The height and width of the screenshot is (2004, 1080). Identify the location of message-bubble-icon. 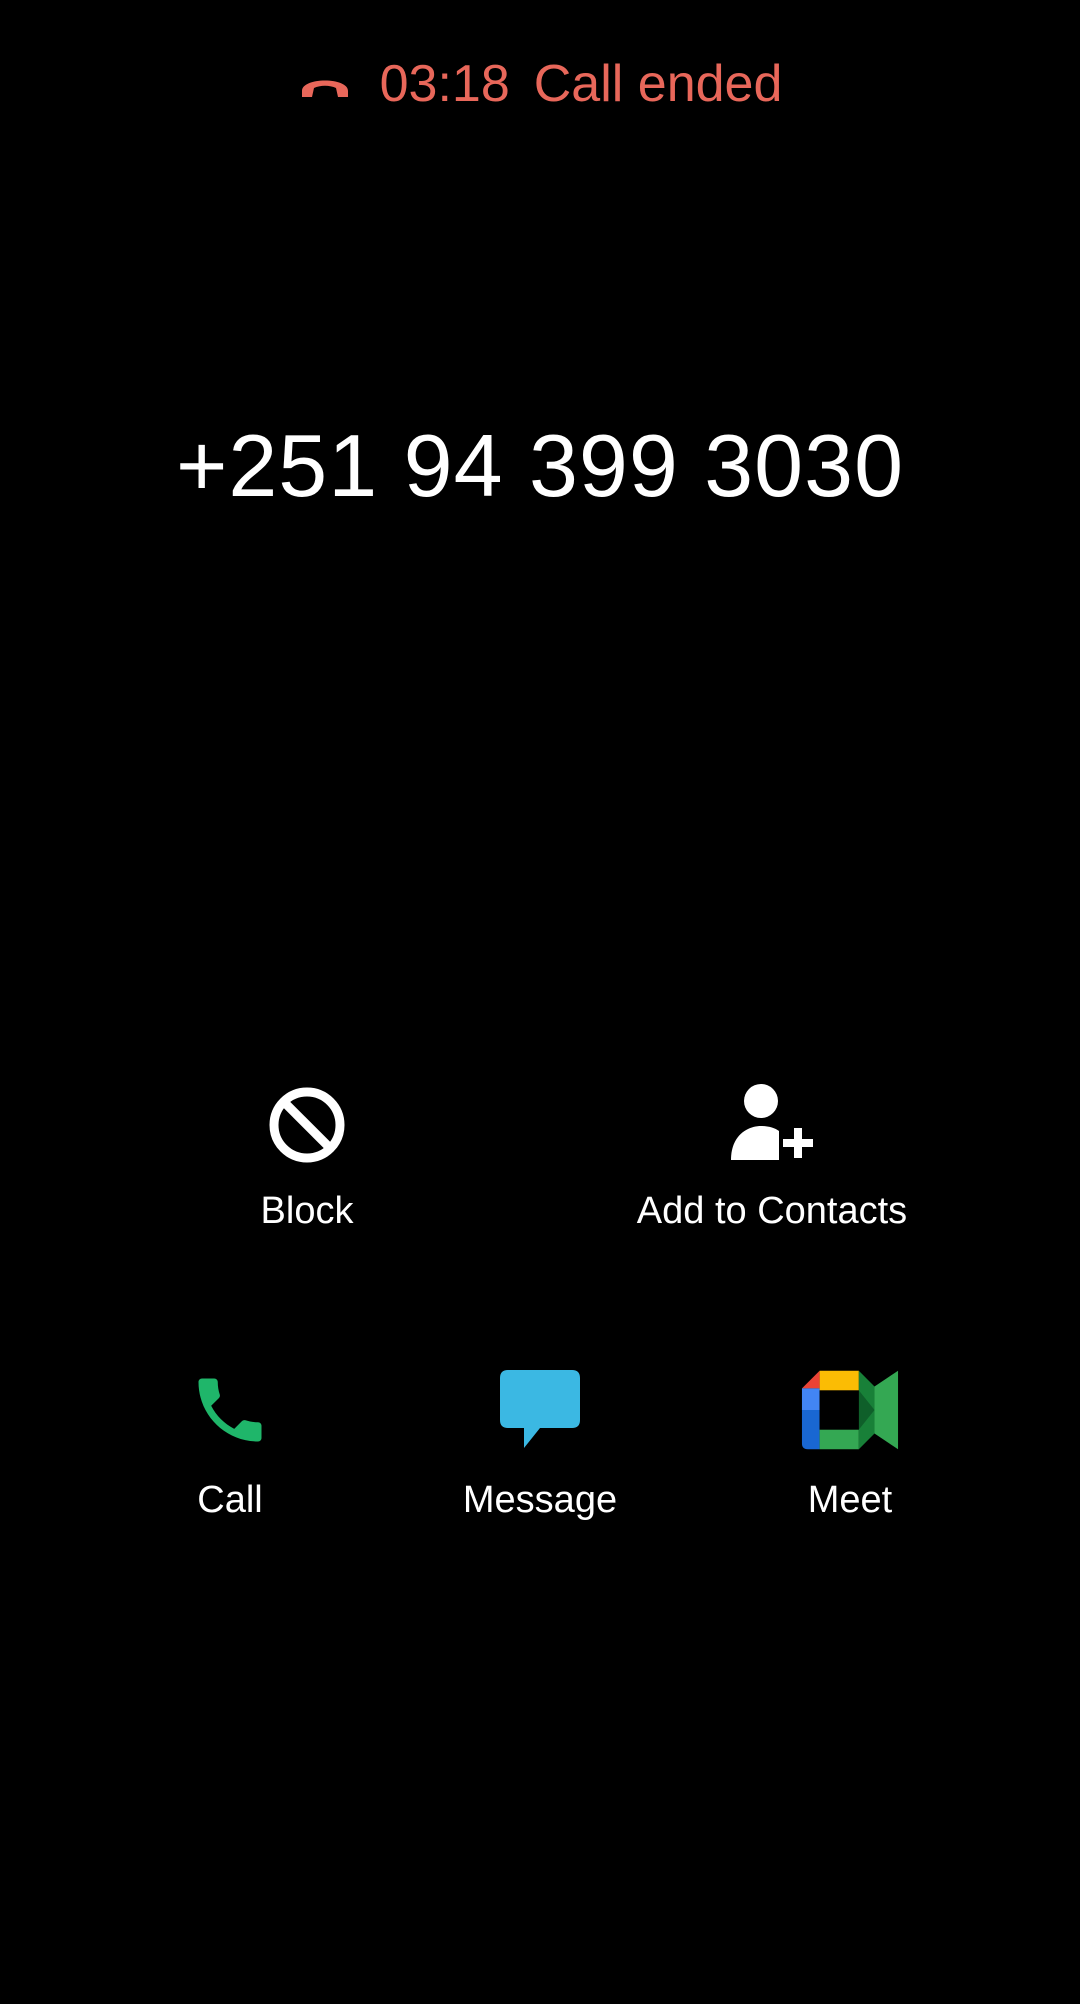
(540, 1410).